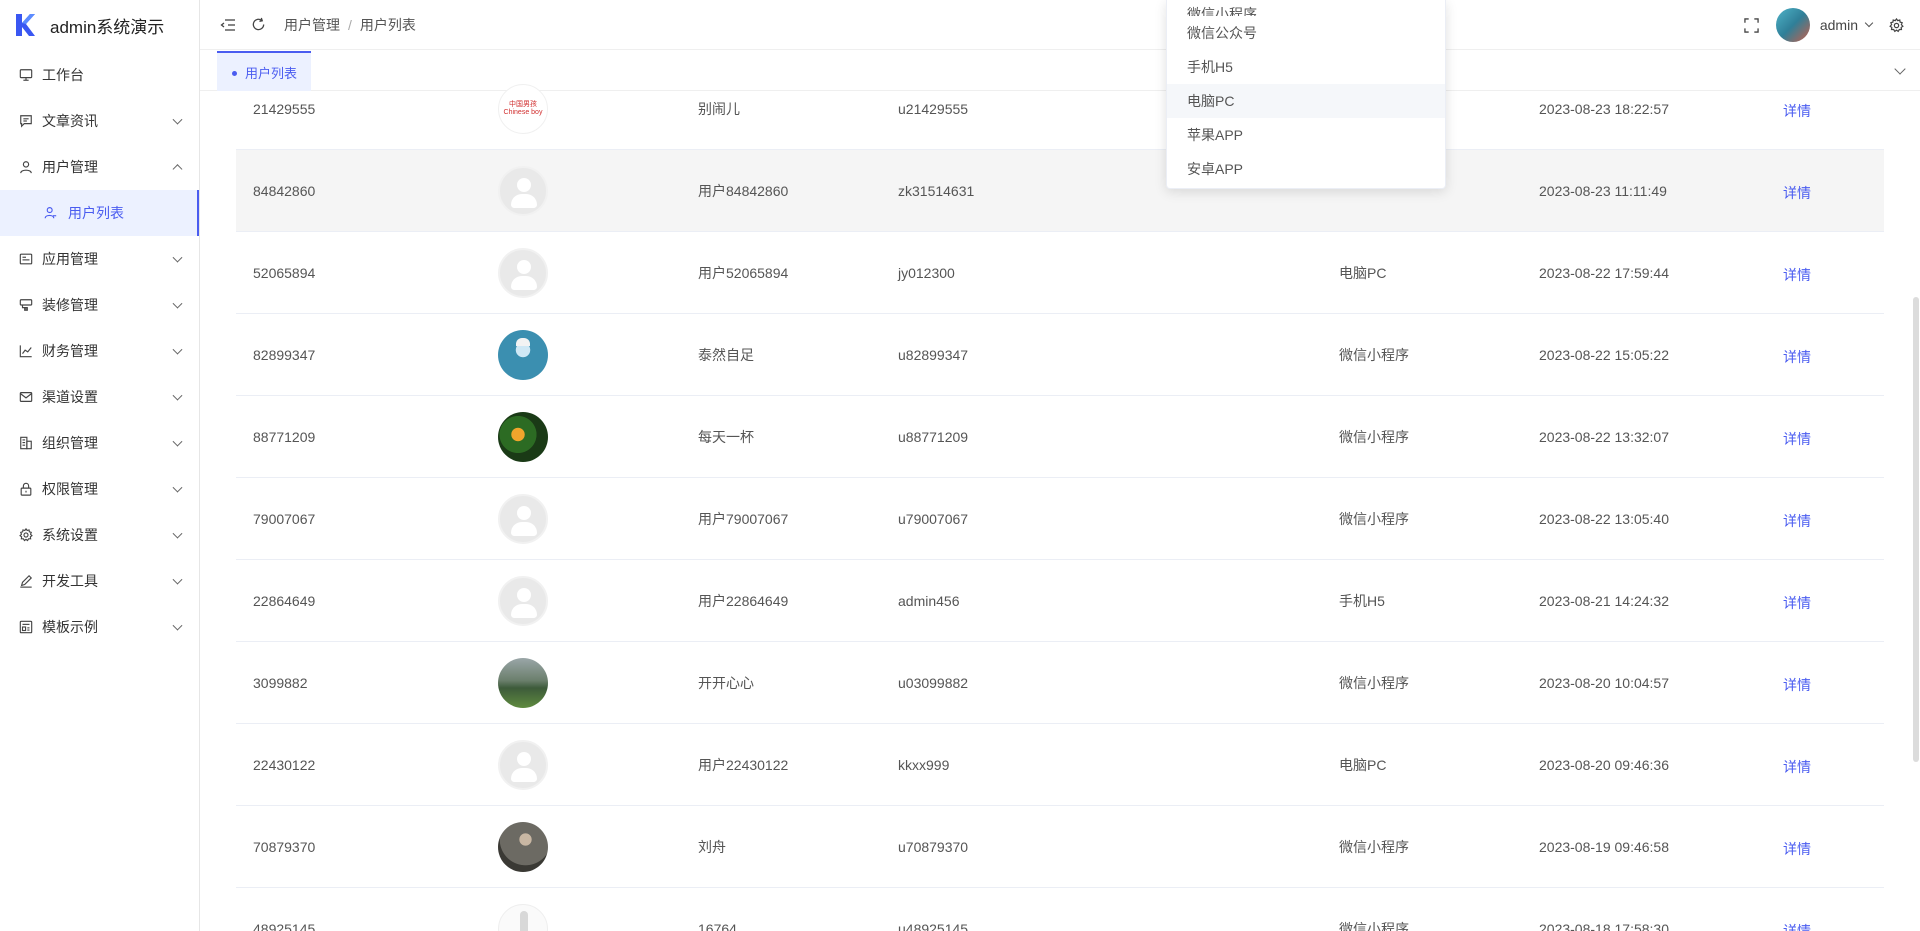 The image size is (1920, 931). I want to click on sidebar-item-5: 财务管理, so click(99, 351).